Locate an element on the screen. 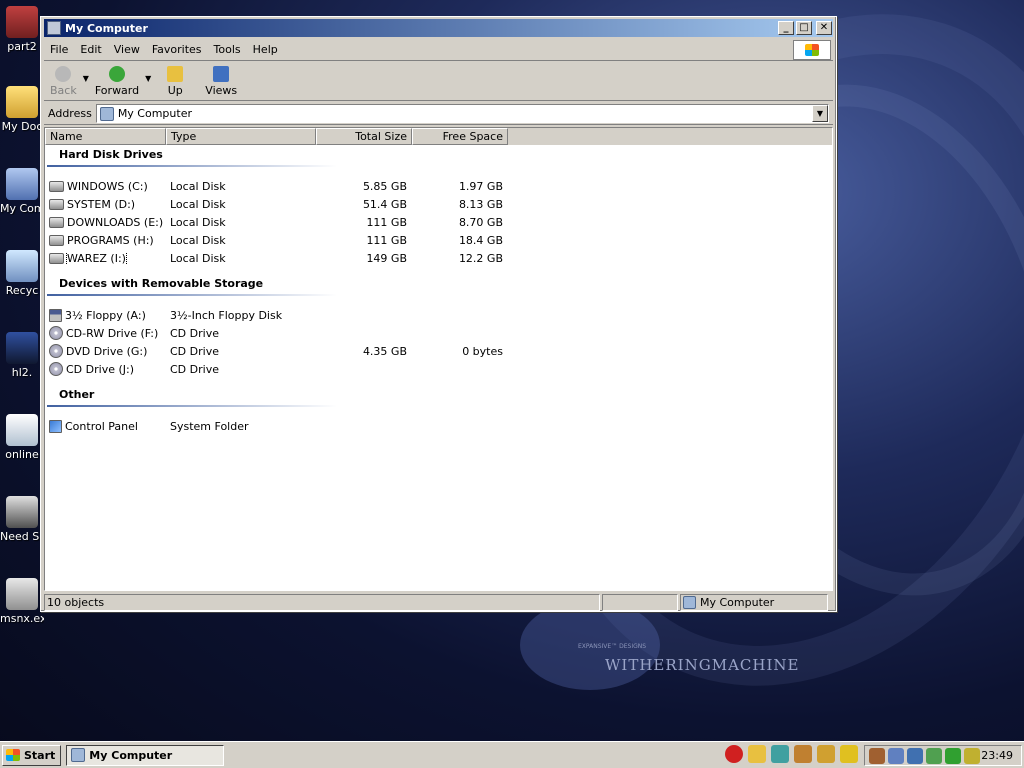  desktop-icon-need-speed: Need Speed is located at coordinates (22, 519).